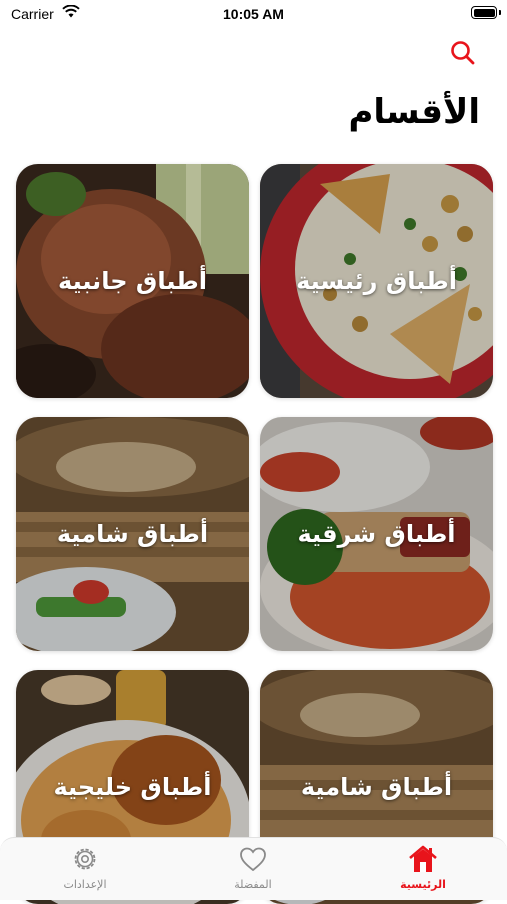 This screenshot has width=507, height=904. I want to click on category-card-levantine-dishes: أطباق شامية, so click(132, 534).